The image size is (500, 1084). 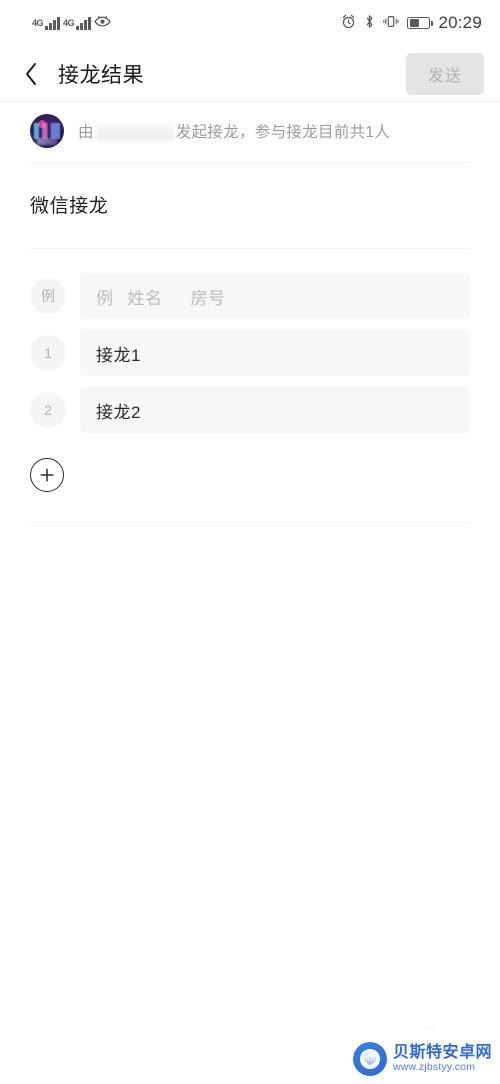 What do you see at coordinates (432, 1027) in the screenshot?
I see `ghost-watermark-mark: ∽` at bounding box center [432, 1027].